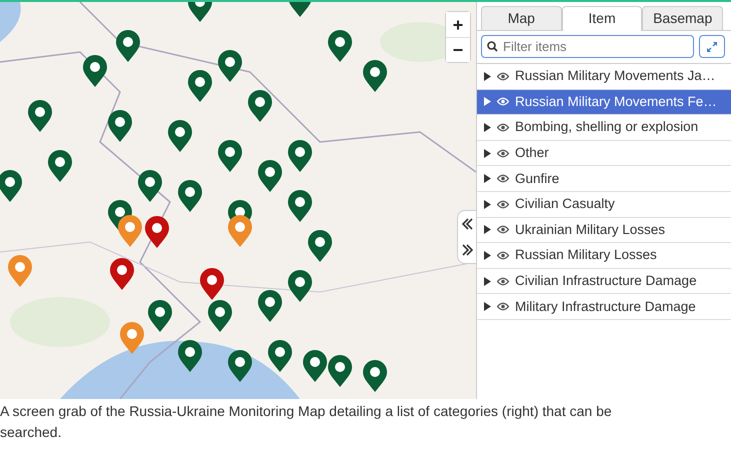 The width and height of the screenshot is (731, 449). I want to click on category-item: Military Infrastructure Damage, so click(604, 307).